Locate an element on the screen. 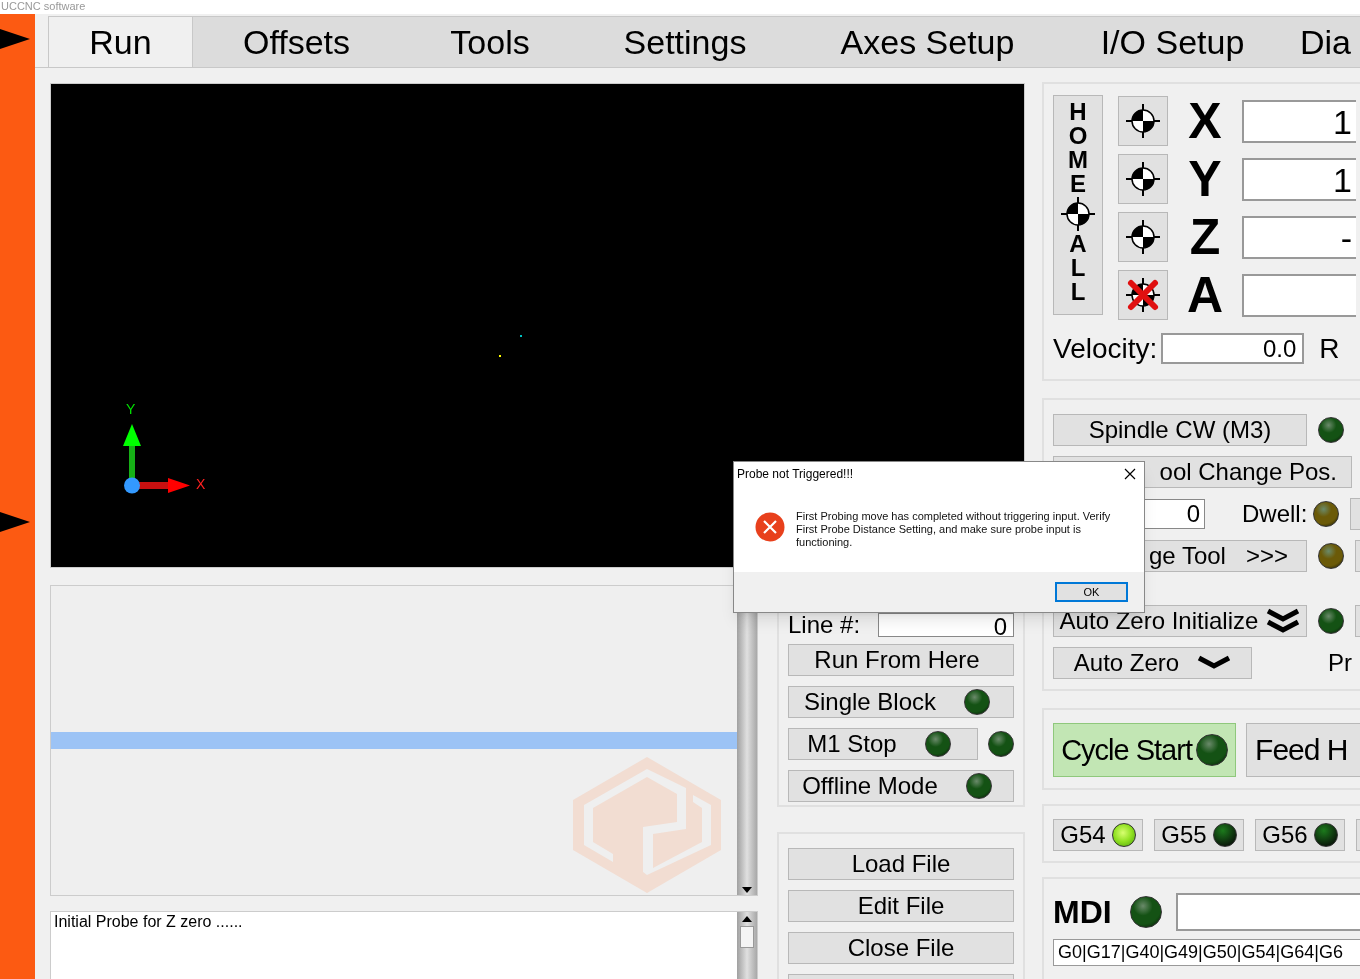 The image size is (1360, 979). tab: Offsets is located at coordinates (296, 41).